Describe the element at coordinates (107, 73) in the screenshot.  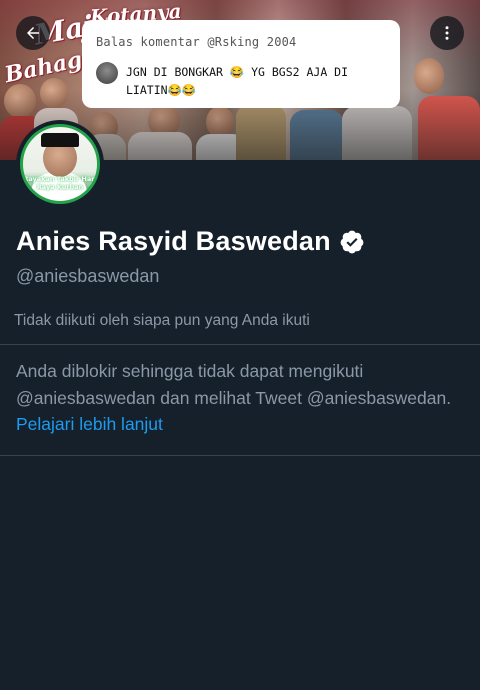
I see `commenter-avatar` at that location.